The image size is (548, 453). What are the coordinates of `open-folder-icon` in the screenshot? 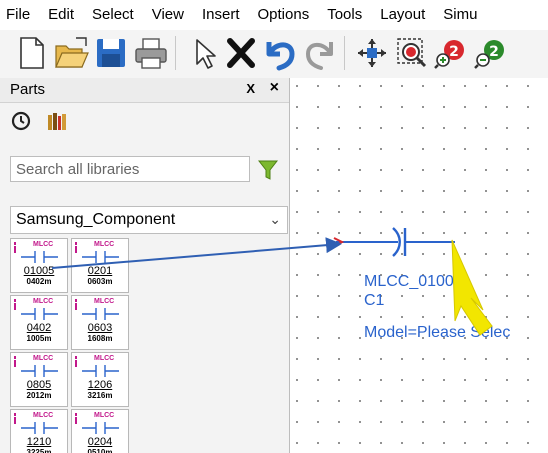 It's located at (71, 53).